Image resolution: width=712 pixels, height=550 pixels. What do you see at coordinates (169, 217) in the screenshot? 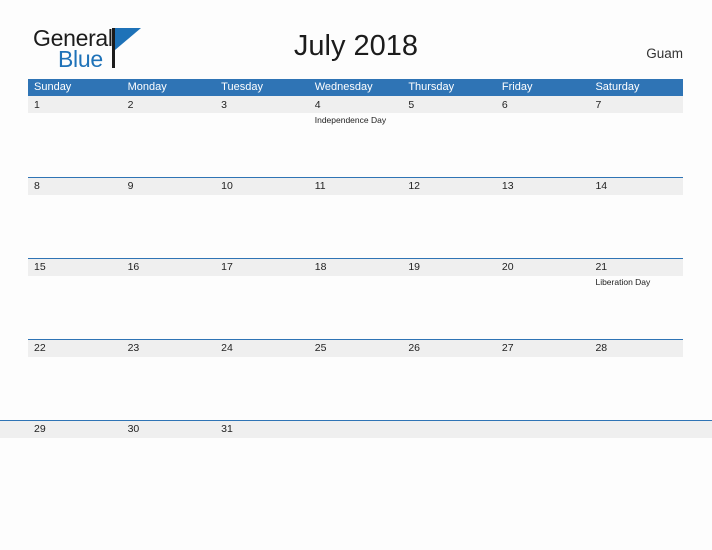
I see `calendar-day-cell: 9` at bounding box center [169, 217].